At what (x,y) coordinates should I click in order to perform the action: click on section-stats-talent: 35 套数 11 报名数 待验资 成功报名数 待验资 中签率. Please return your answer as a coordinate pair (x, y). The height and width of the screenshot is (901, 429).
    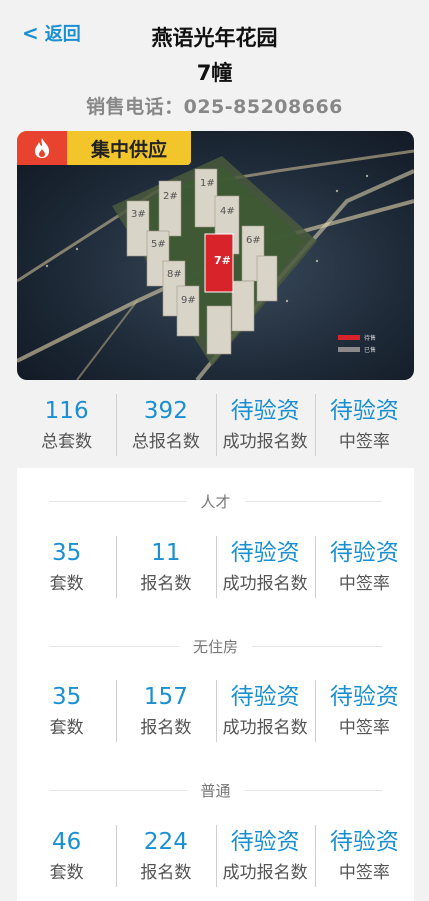
    Looking at the image, I should click on (215, 567).